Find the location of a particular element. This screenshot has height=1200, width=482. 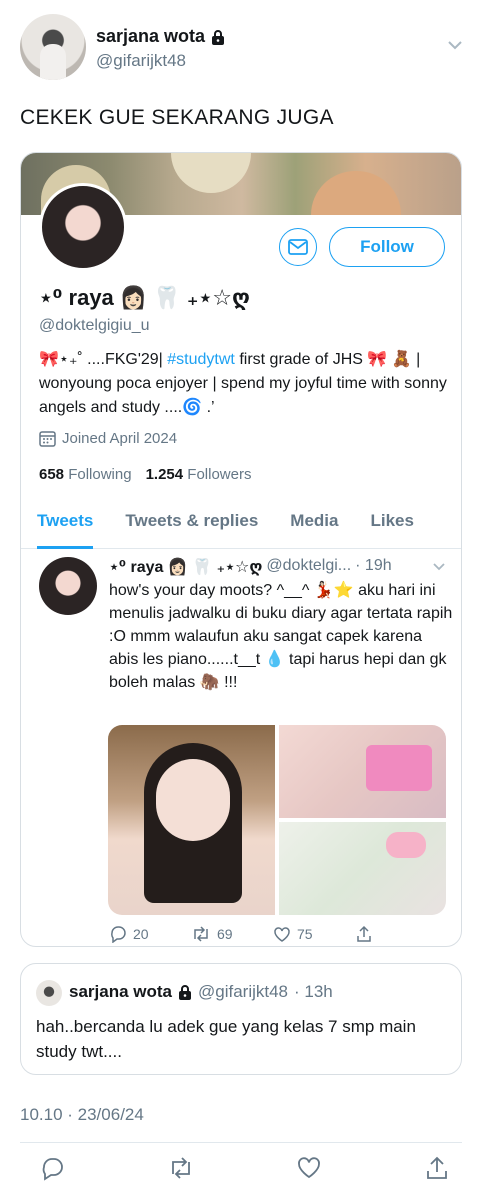

joined-label: Joined April 2024 is located at coordinates (120, 438).